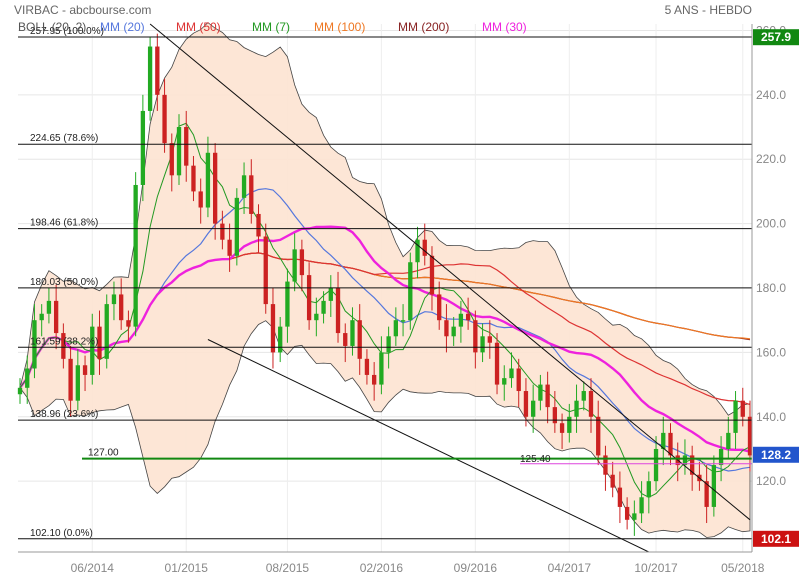  Describe the element at coordinates (64, 223) in the screenshot. I see `fib-level-label: 198.46 (61.8%)` at that location.